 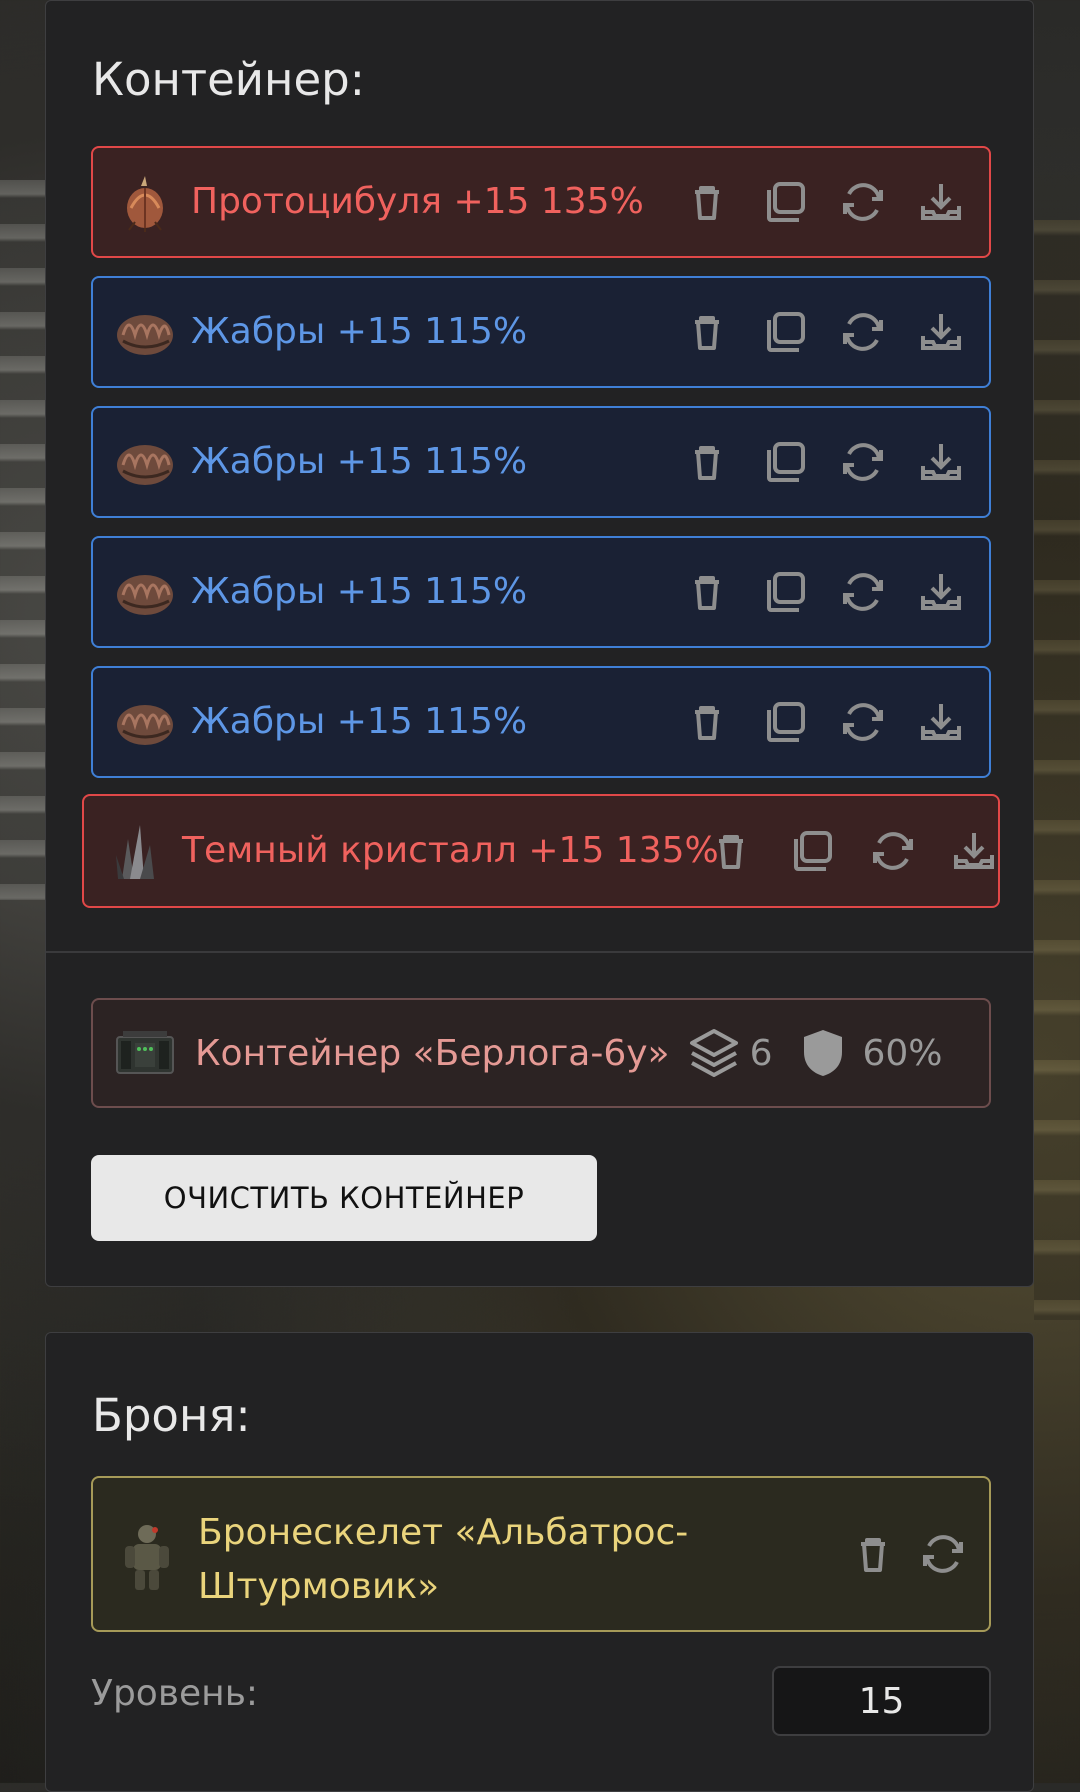 I want to click on selected-container: Контейнер «Берлога-6у» 6 60%, so click(x=541, y=1053).